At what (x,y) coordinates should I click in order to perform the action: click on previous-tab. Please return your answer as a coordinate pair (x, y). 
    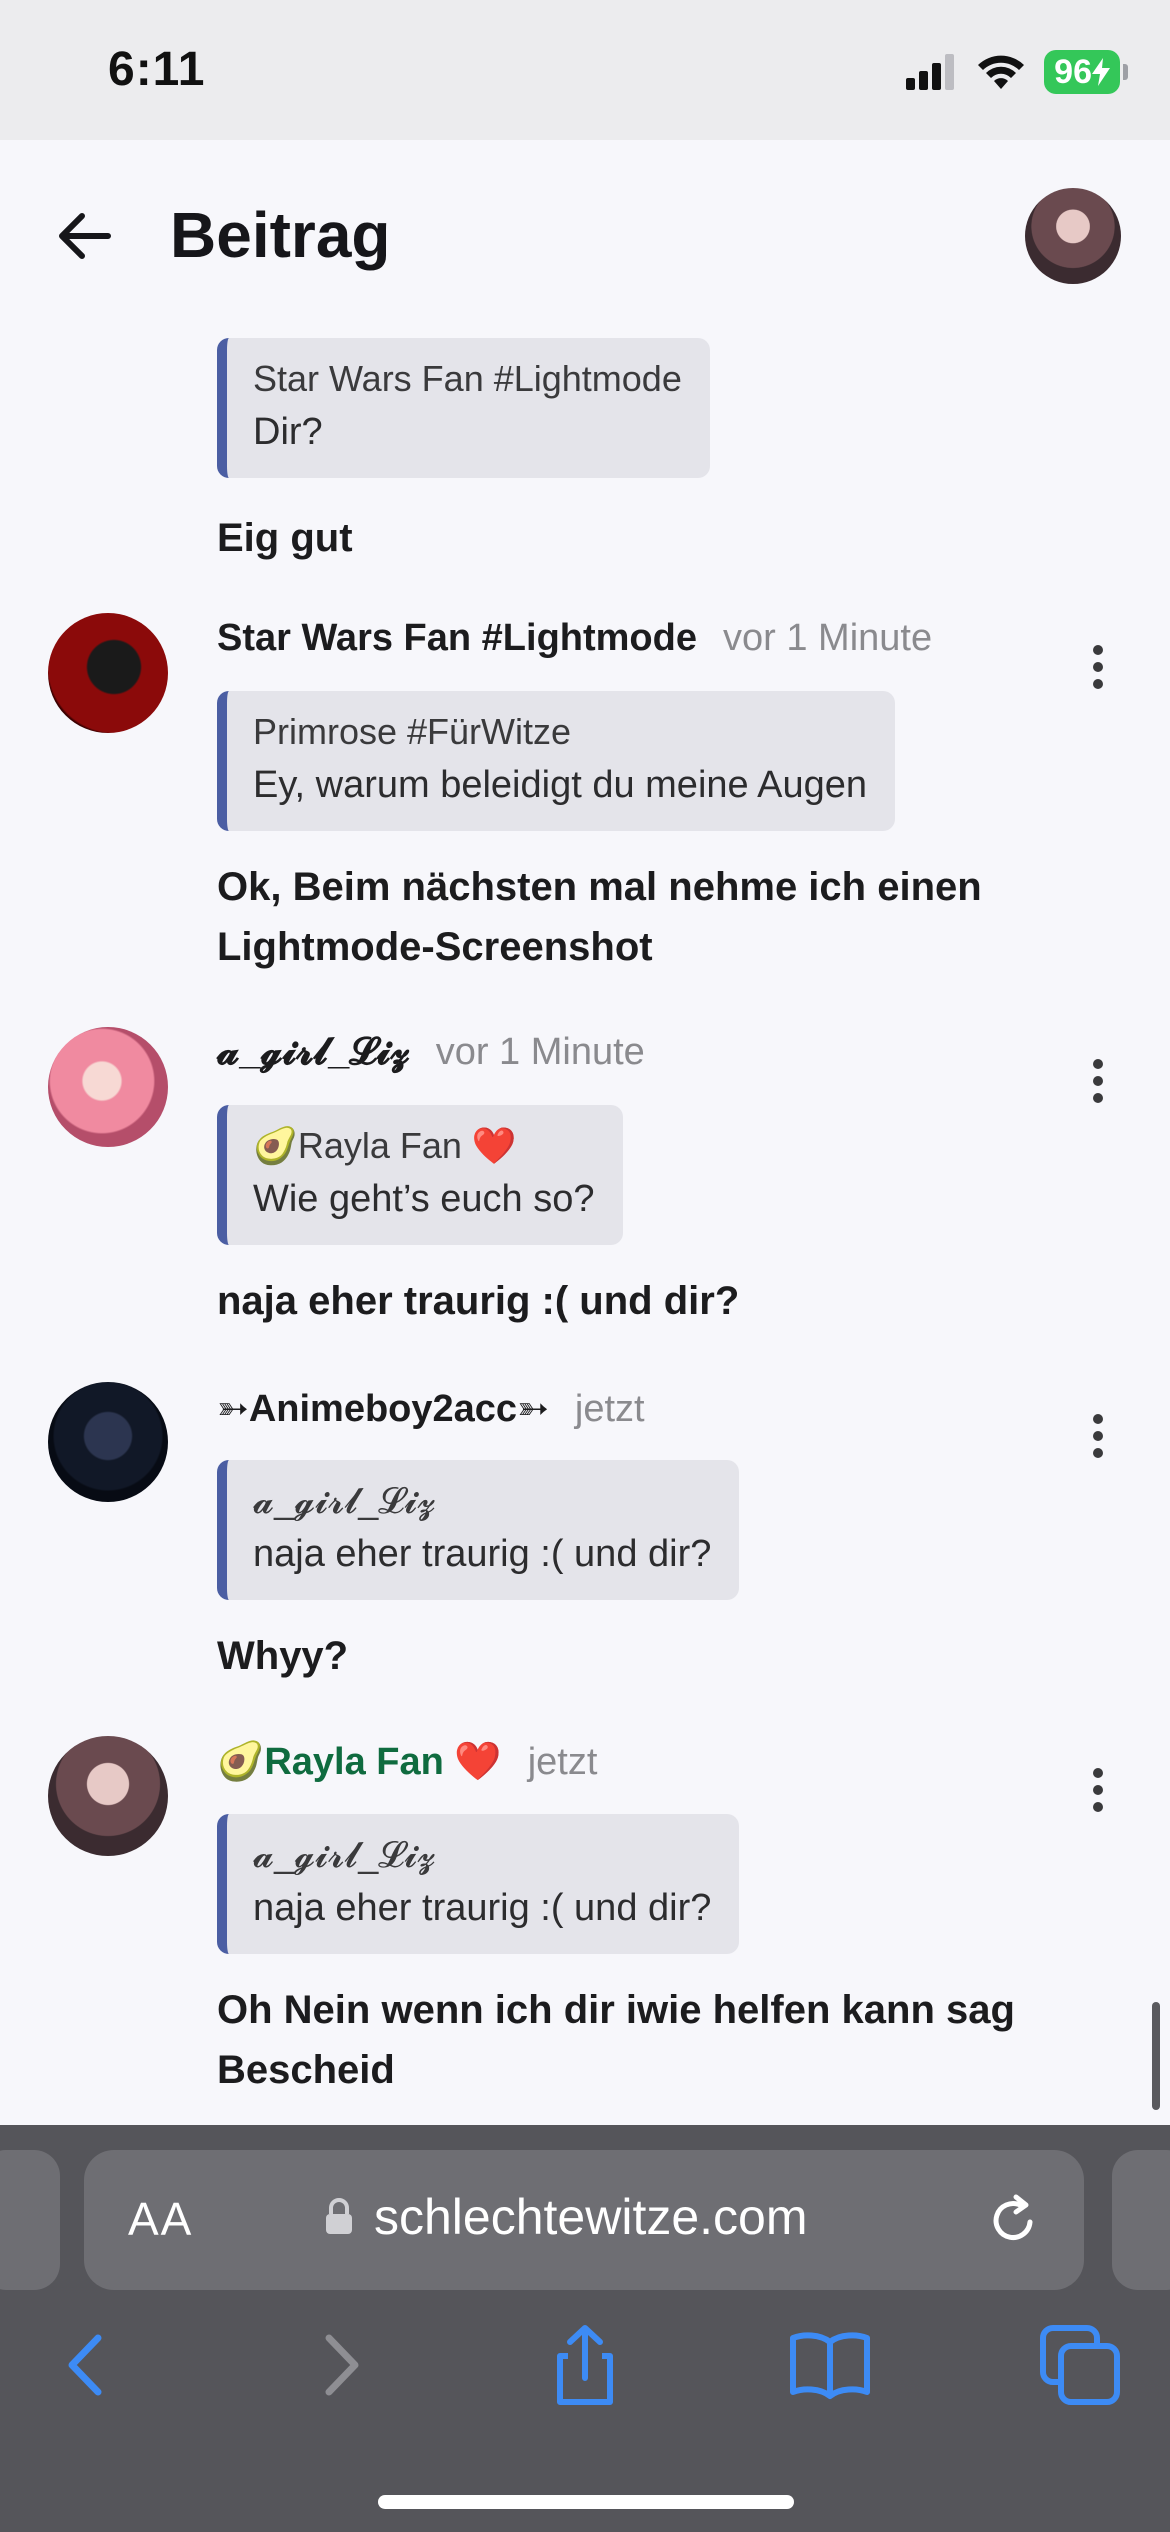
    Looking at the image, I should click on (30, 2220).